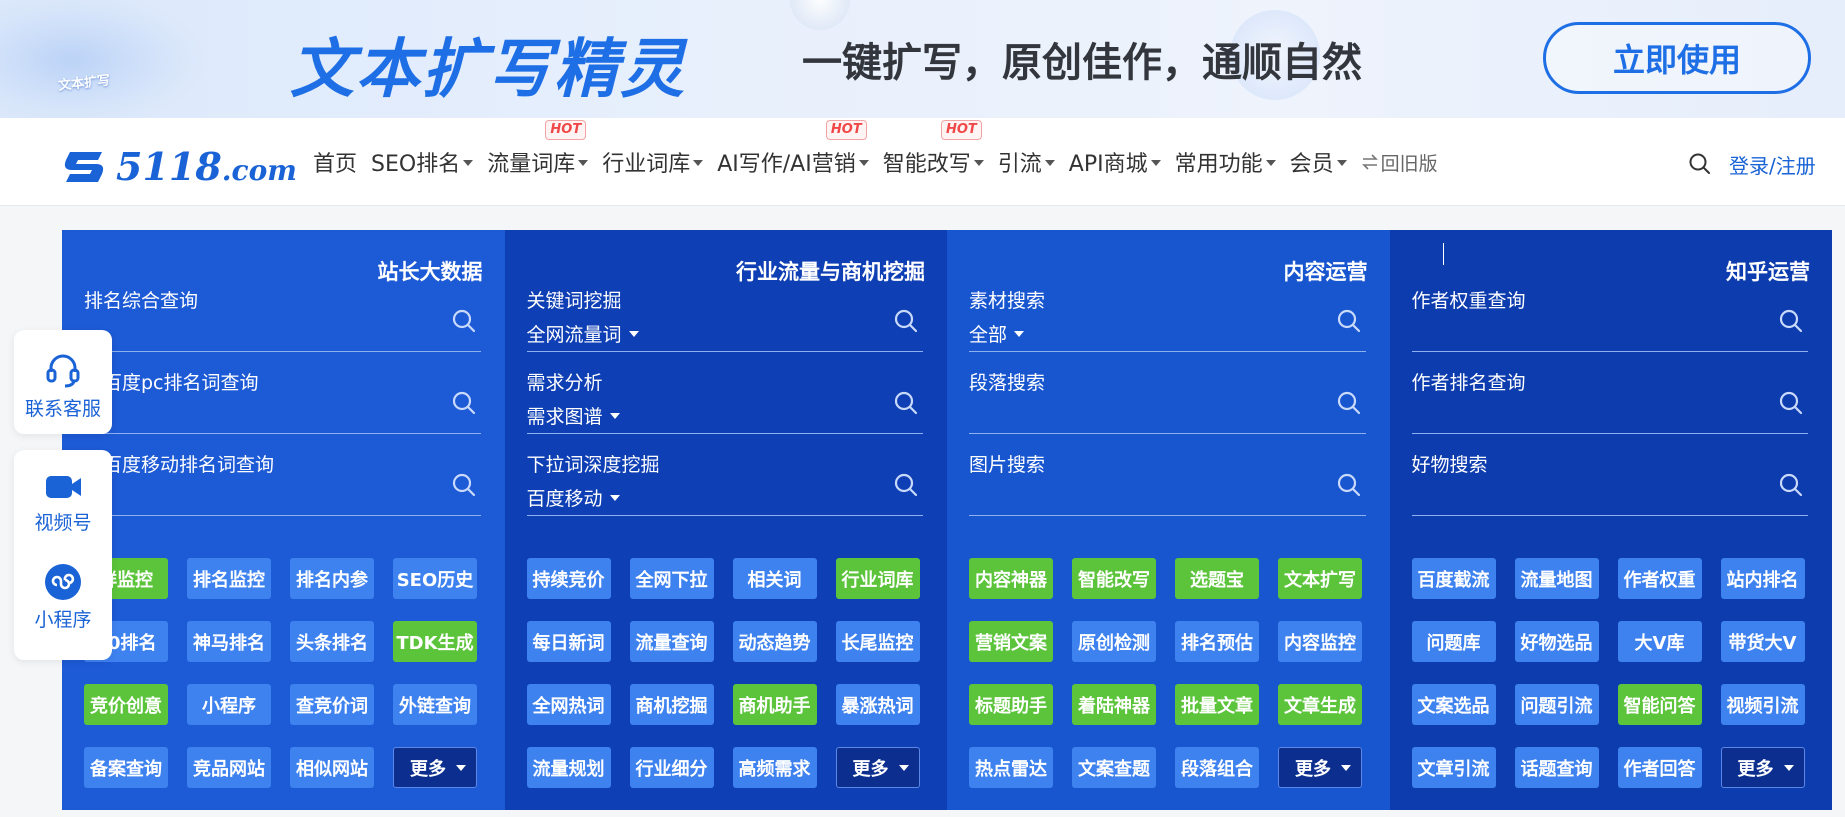 The image size is (1845, 817). Describe the element at coordinates (1114, 767) in the screenshot. I see `tool-button: 文案查题` at that location.